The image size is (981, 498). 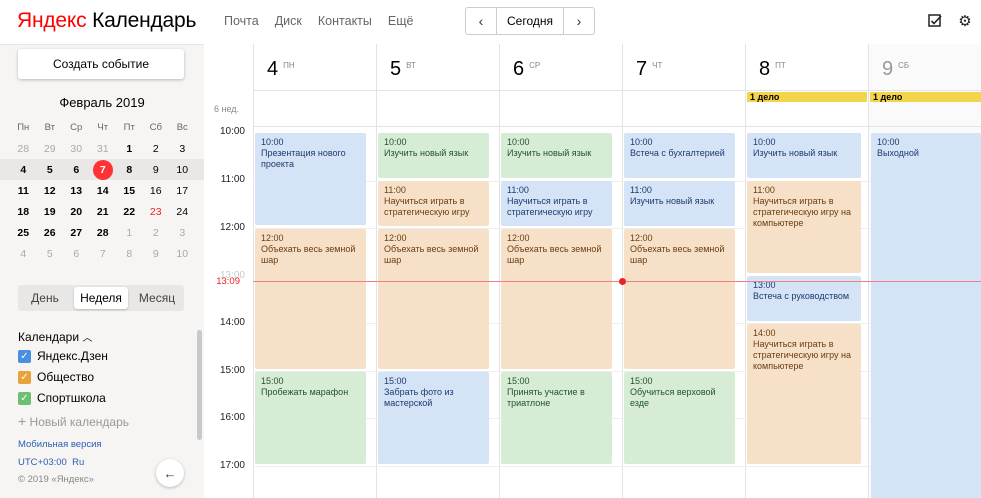 I want to click on event-card: 10:00 Выходной, so click(x=926, y=315).